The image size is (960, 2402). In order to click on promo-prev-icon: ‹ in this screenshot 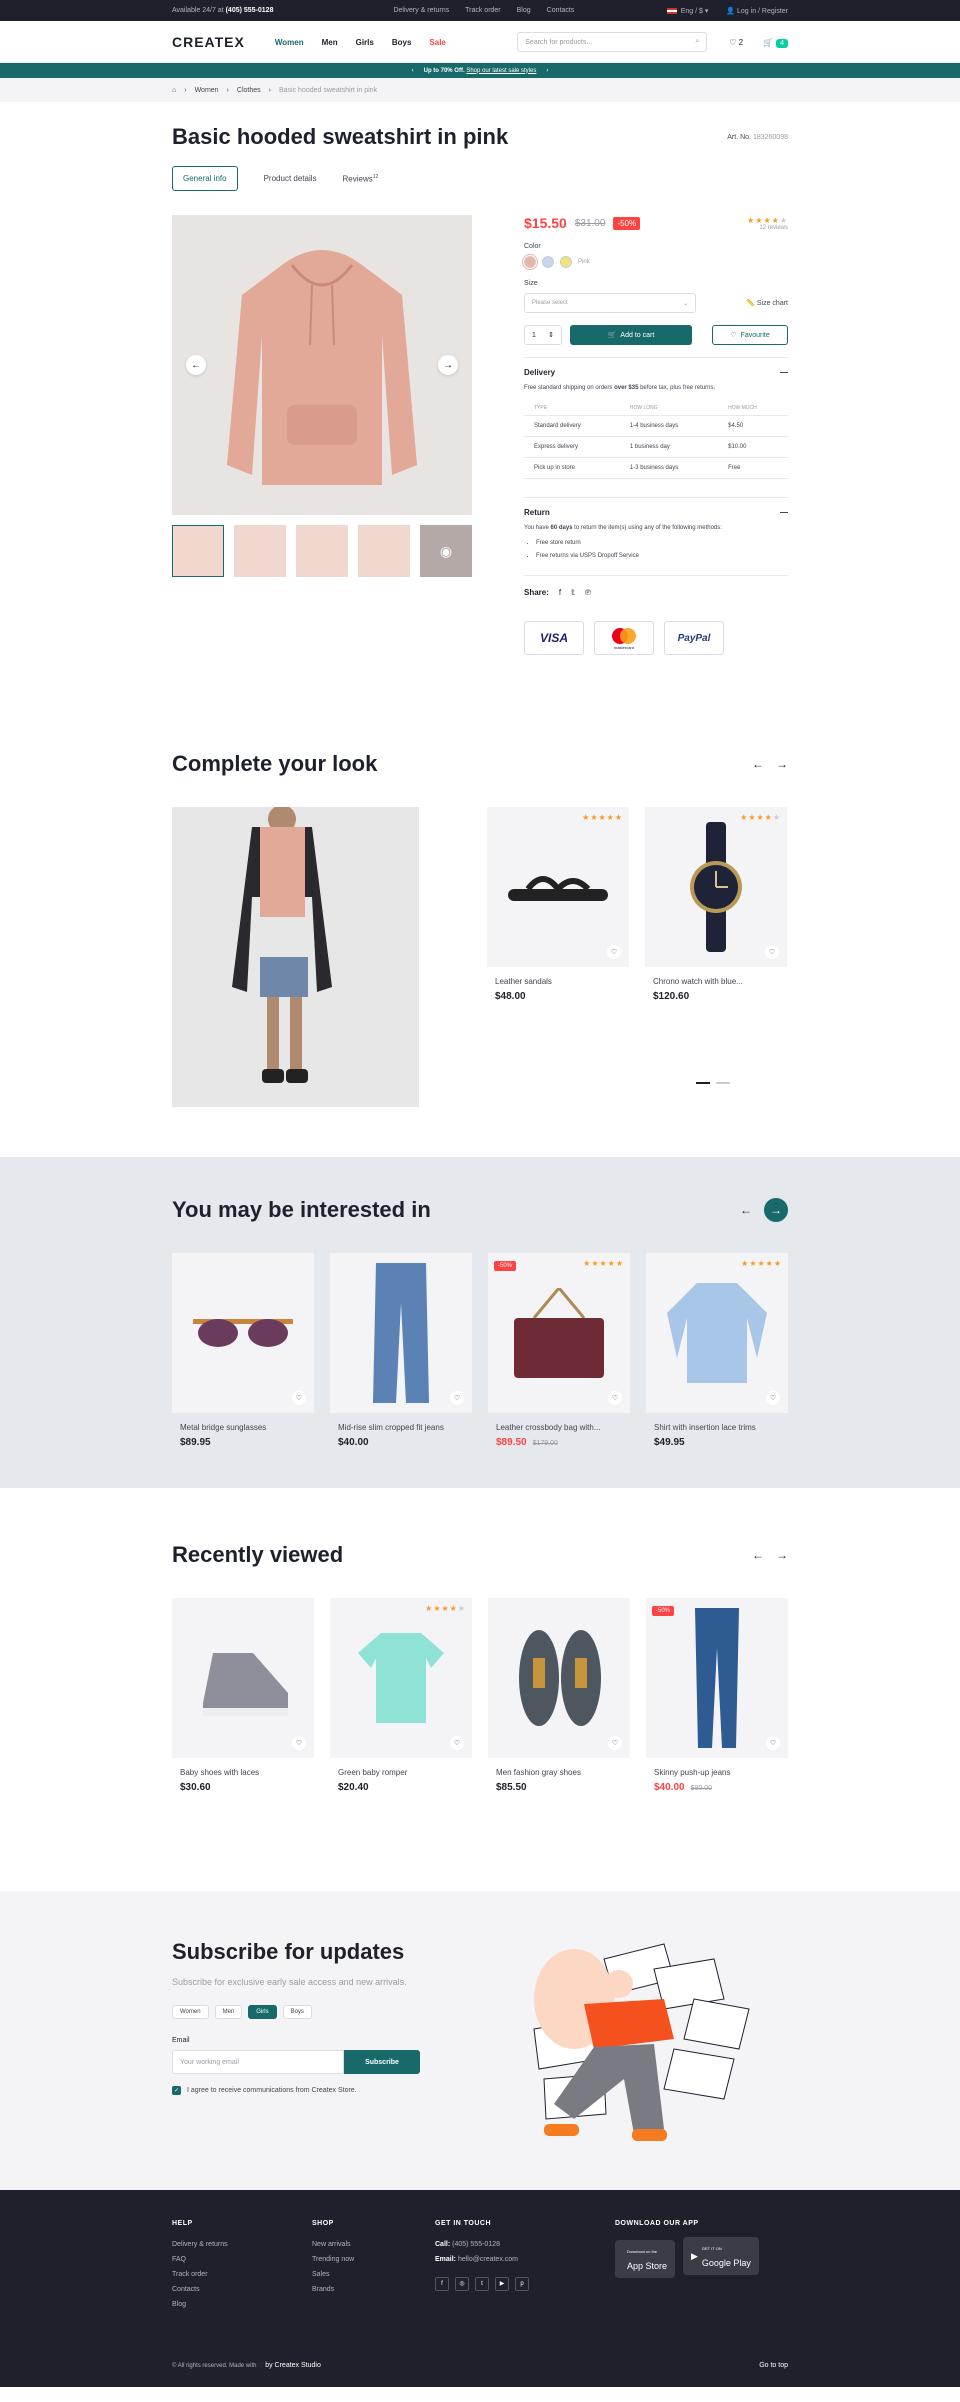, I will do `click(413, 71)`.